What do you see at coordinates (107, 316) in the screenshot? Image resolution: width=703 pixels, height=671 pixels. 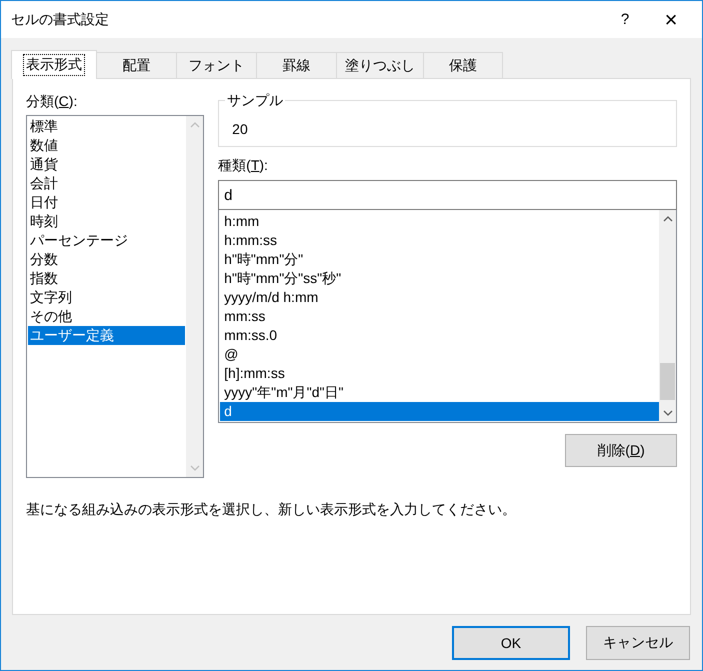 I see `list-item: その他` at bounding box center [107, 316].